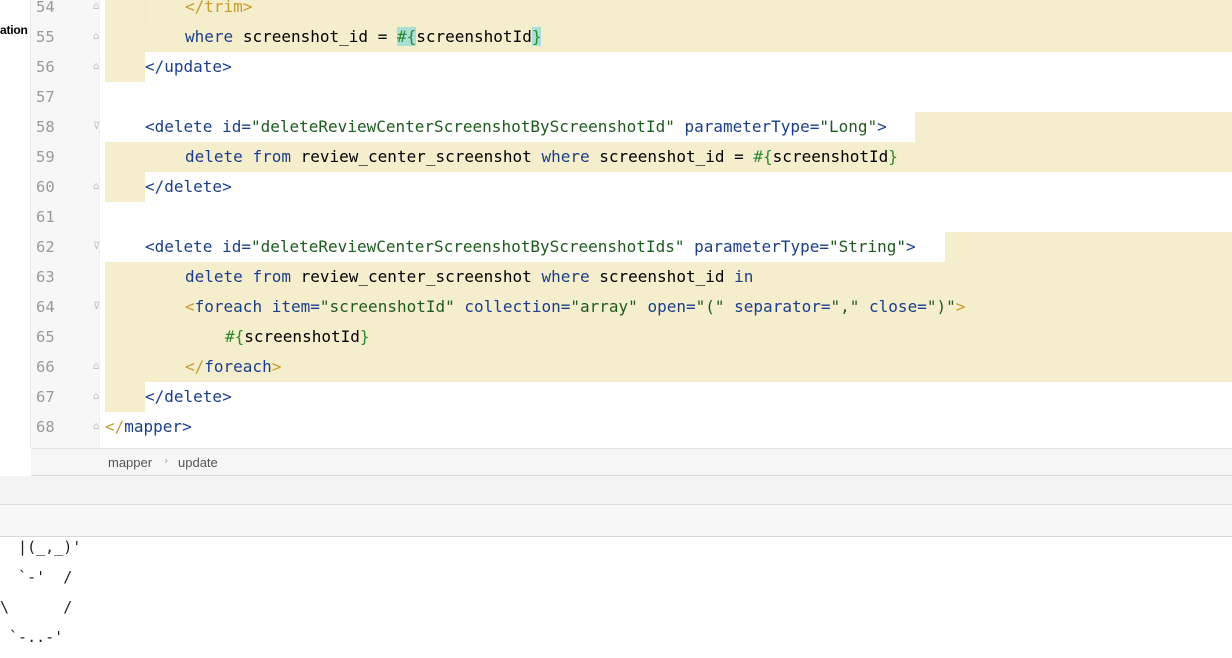 Image resolution: width=1232 pixels, height=658 pixels. I want to click on breadcrumb-item-update: update, so click(198, 462).